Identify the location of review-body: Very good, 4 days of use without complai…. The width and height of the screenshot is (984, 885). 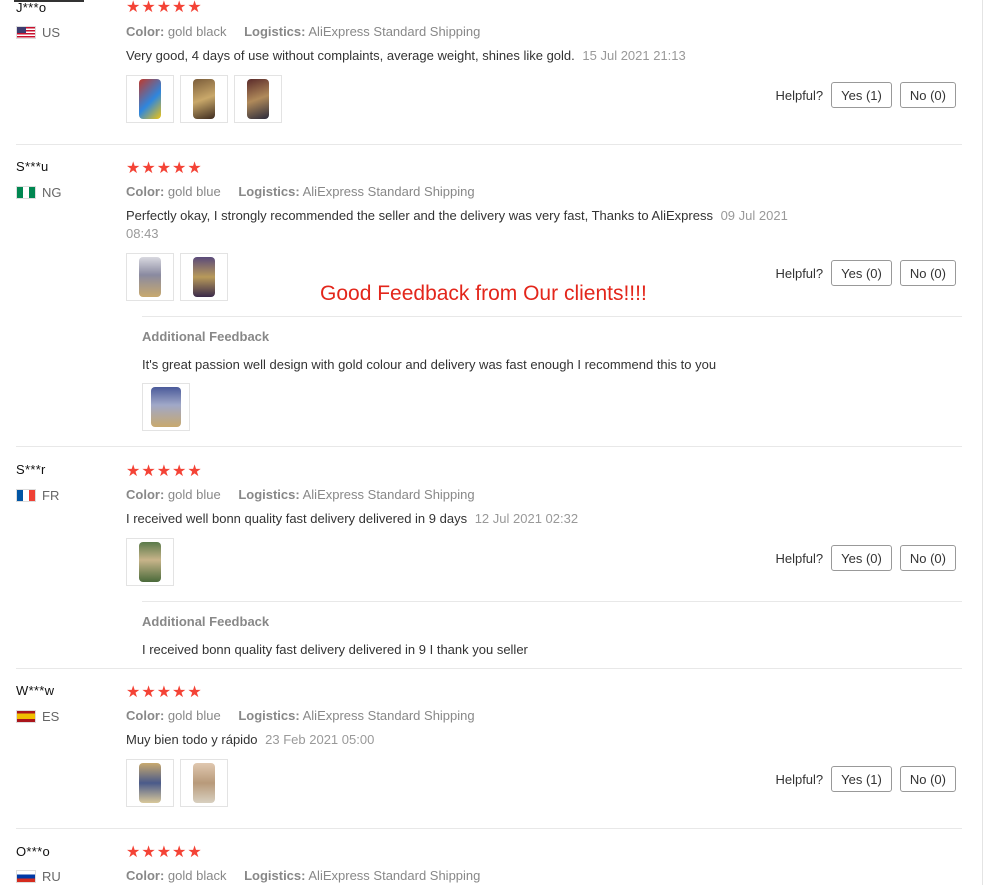
(350, 55).